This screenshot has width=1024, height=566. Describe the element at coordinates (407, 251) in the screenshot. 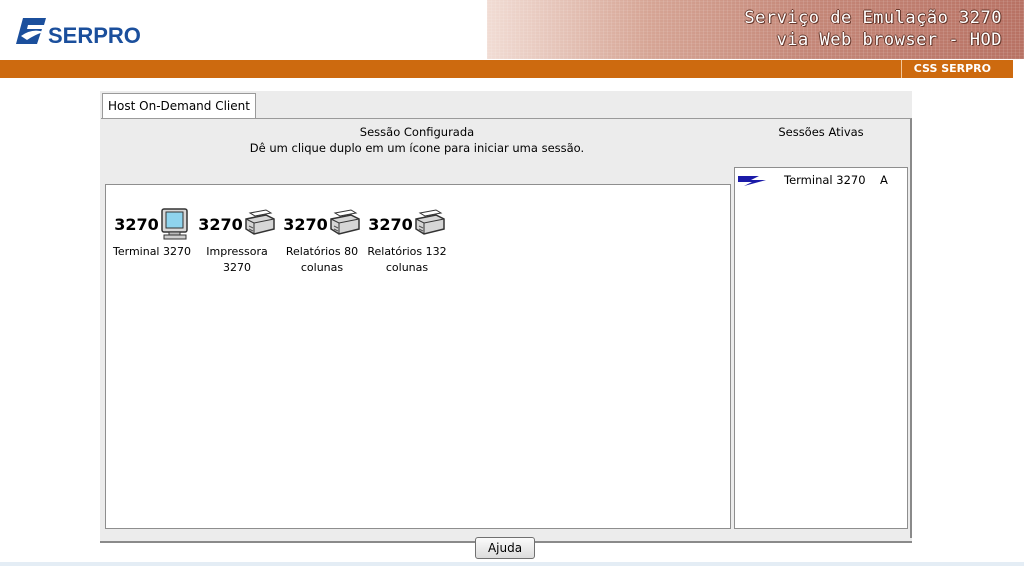

I see `session-label-line1: Relatórios 132` at that location.